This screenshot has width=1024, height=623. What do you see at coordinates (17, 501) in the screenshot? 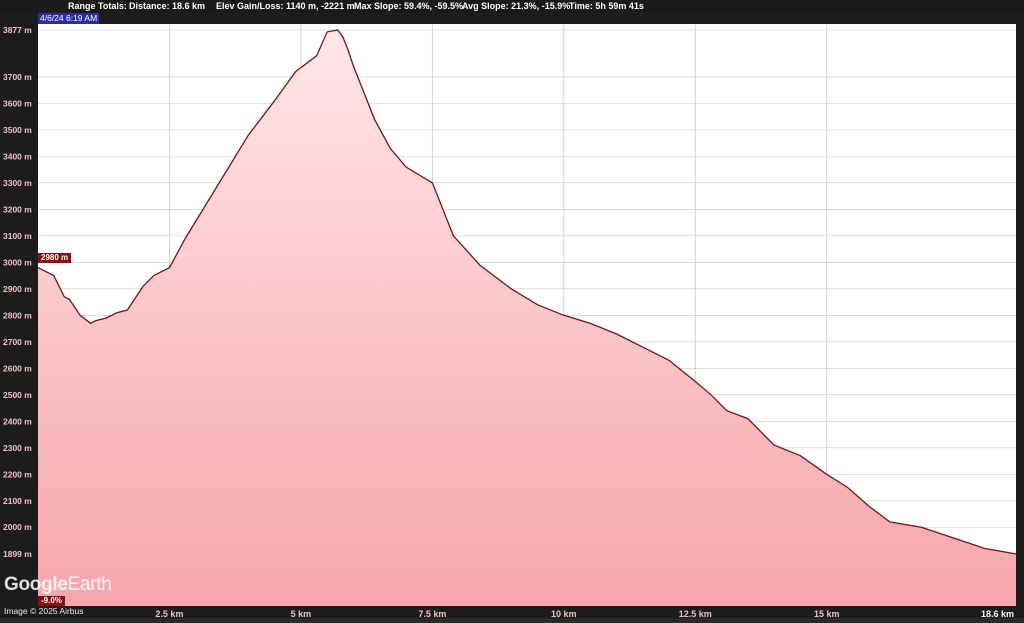
I see `y-tick-label: 2100 m` at bounding box center [17, 501].